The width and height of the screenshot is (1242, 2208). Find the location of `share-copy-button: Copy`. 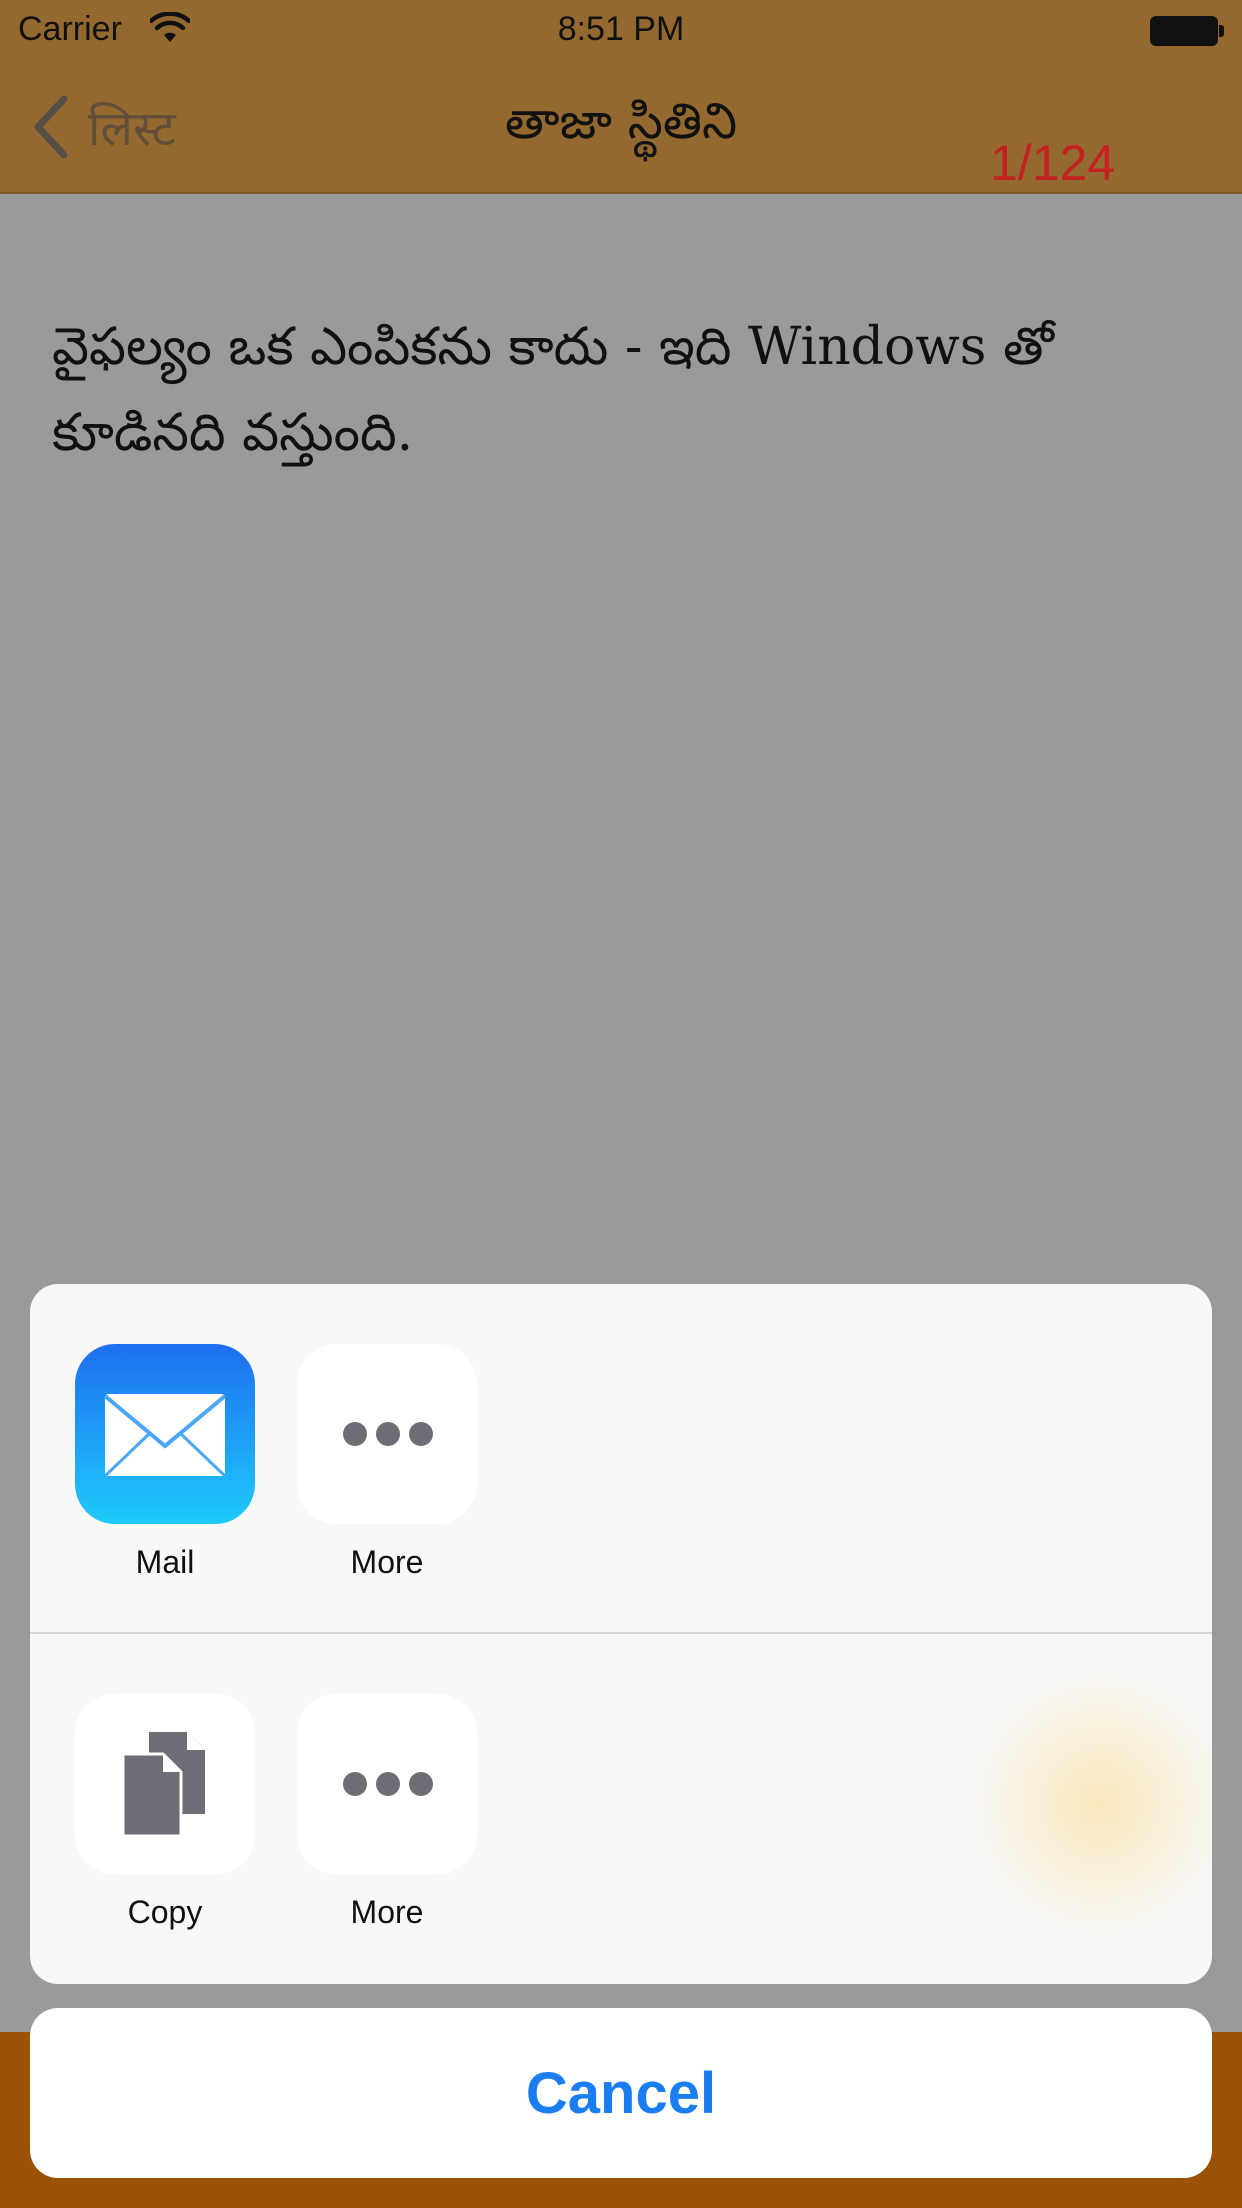

share-copy-button: Copy is located at coordinates (165, 1812).